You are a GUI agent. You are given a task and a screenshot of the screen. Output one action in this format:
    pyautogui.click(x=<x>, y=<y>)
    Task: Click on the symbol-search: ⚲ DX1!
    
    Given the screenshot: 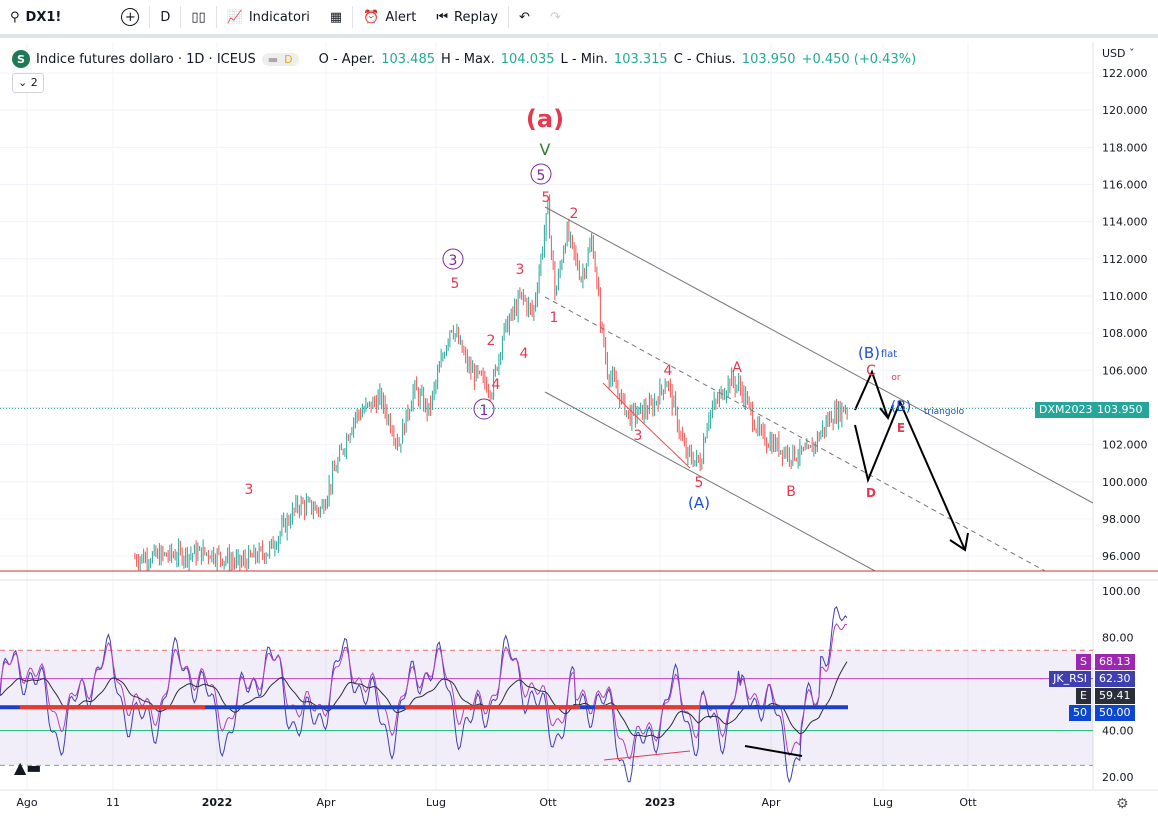 What is the action you would take?
    pyautogui.click(x=35, y=17)
    